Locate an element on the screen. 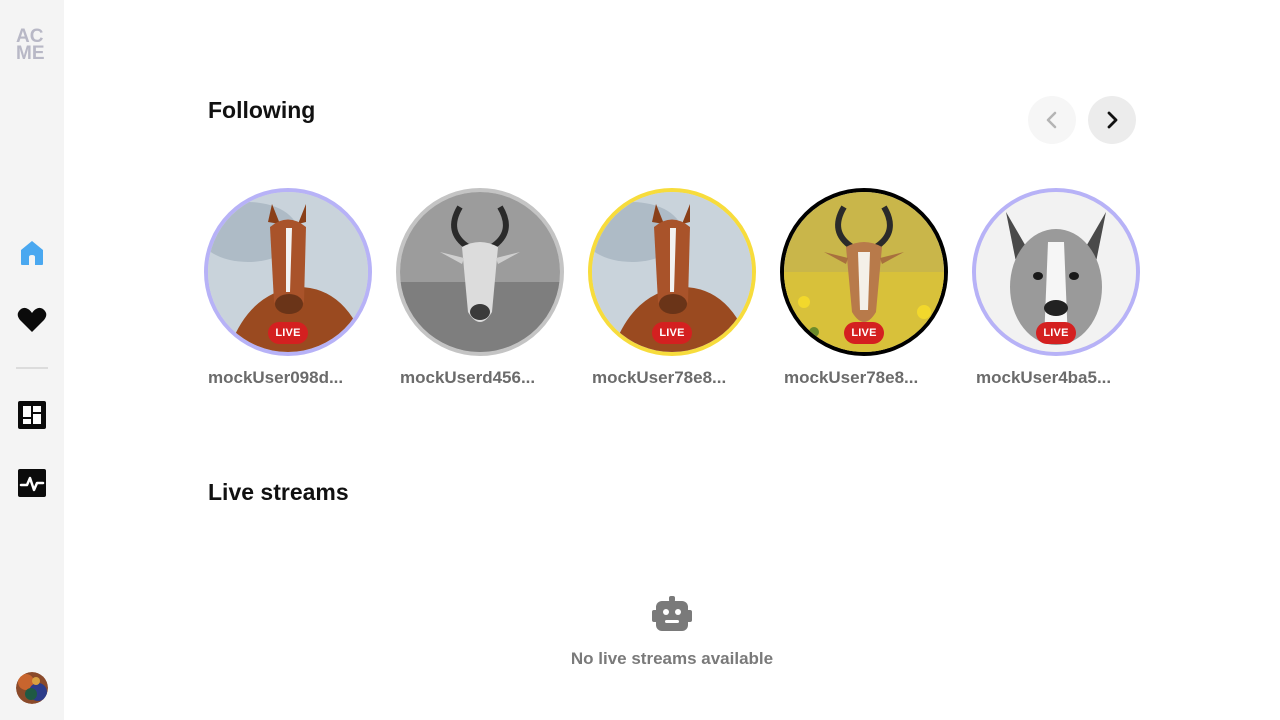 The width and height of the screenshot is (1280, 720). chevron-left-icon is located at coordinates (1051, 120).